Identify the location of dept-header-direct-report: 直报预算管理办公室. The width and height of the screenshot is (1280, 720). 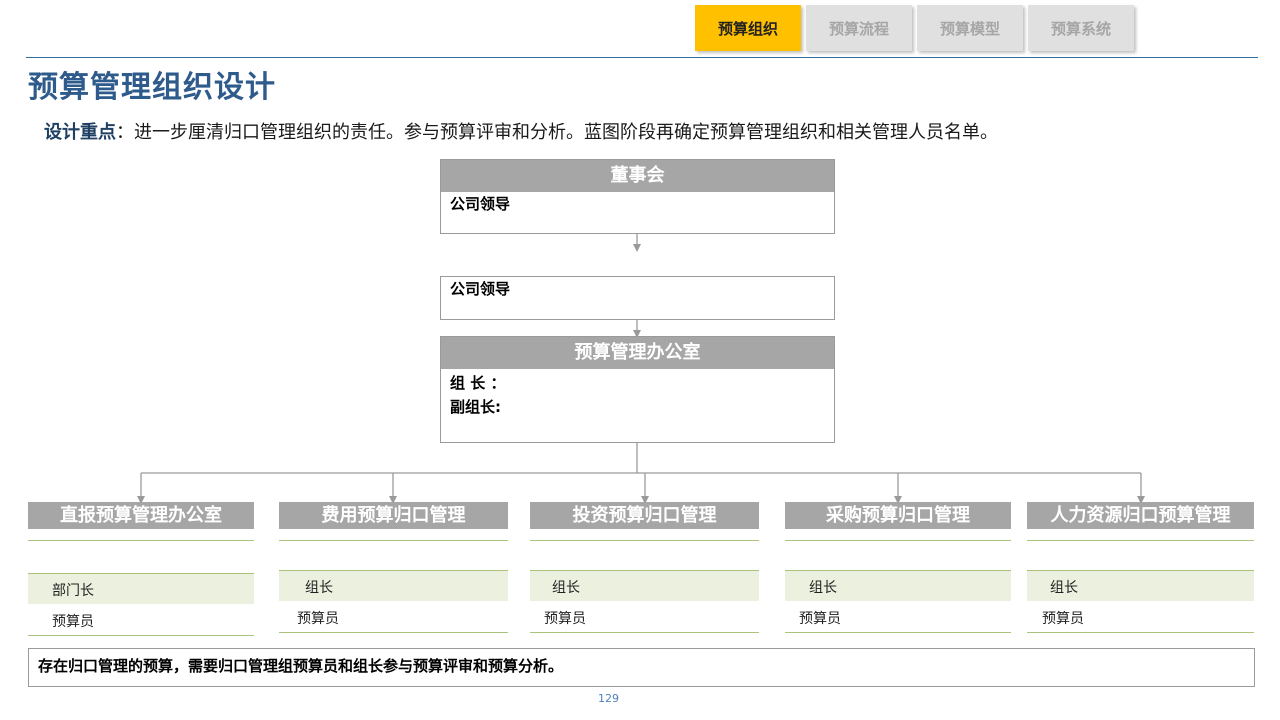
(141, 515).